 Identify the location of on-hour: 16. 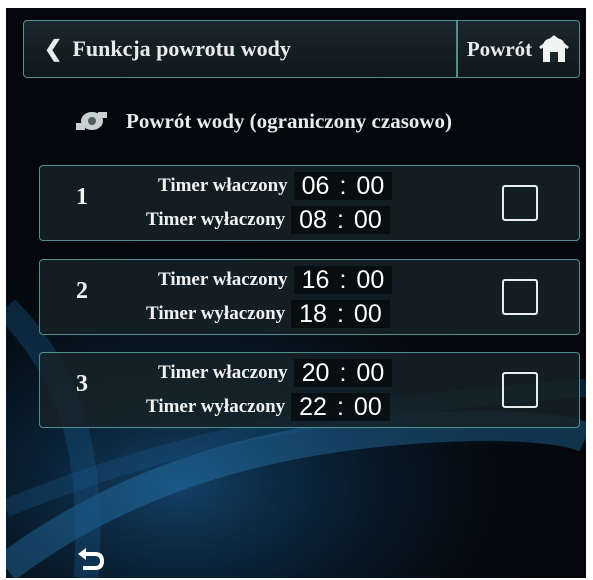
(316, 280).